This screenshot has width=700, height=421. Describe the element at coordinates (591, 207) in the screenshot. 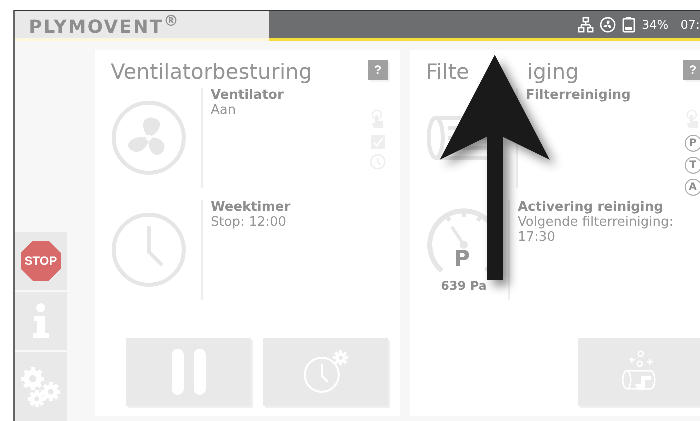

I see `status-label: Activering reiniging` at that location.